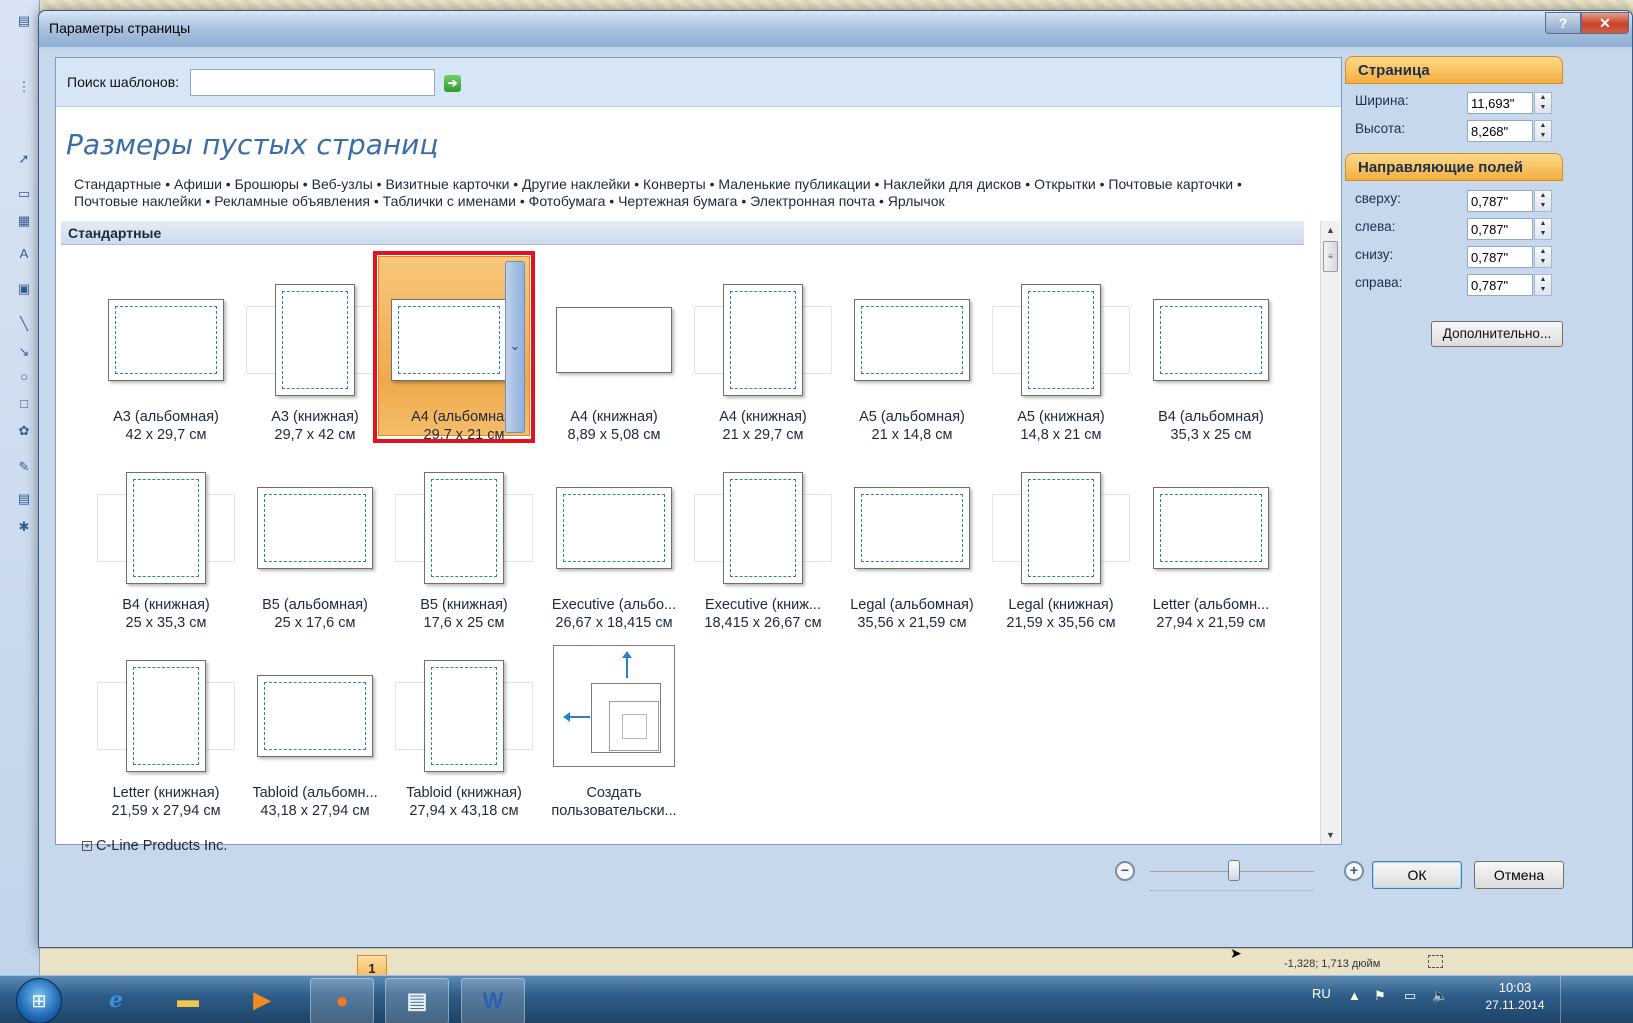  Describe the element at coordinates (794, 184) in the screenshot. I see `category-link: Маленькие публикации` at that location.